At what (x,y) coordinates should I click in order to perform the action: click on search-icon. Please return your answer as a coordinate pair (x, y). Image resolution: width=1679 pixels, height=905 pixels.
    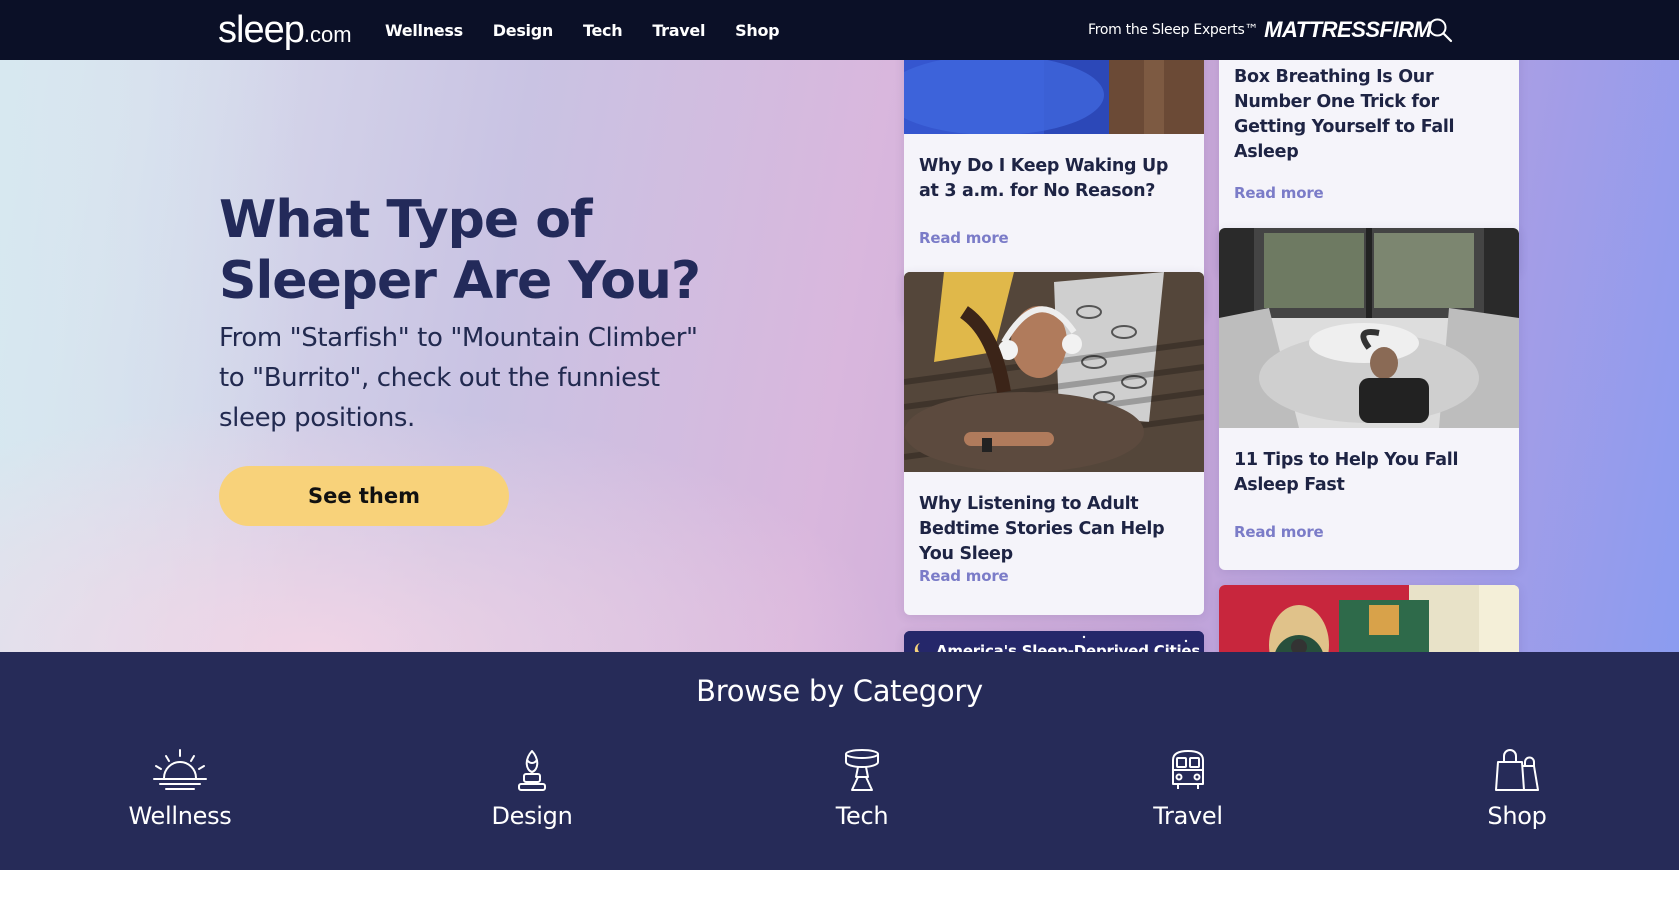
    Looking at the image, I should click on (1440, 30).